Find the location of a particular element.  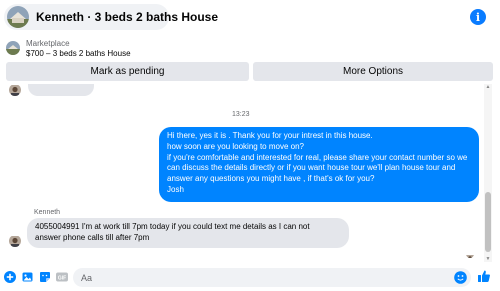

thumbs-up-icon is located at coordinates (484, 276).